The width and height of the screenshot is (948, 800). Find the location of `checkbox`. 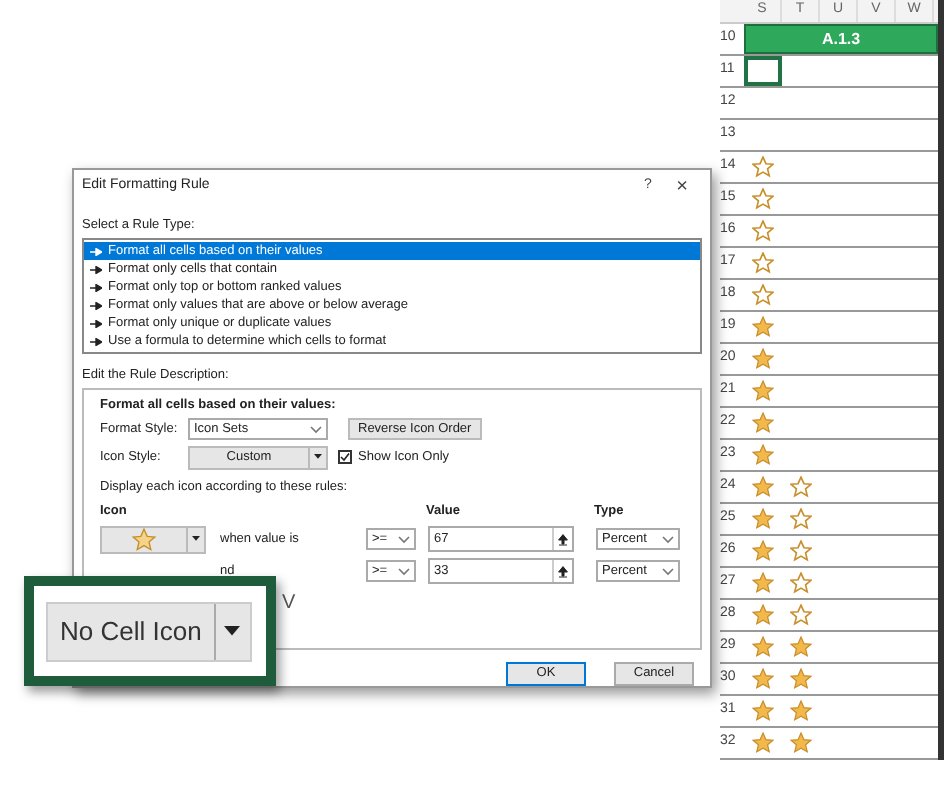

checkbox is located at coordinates (345, 457).